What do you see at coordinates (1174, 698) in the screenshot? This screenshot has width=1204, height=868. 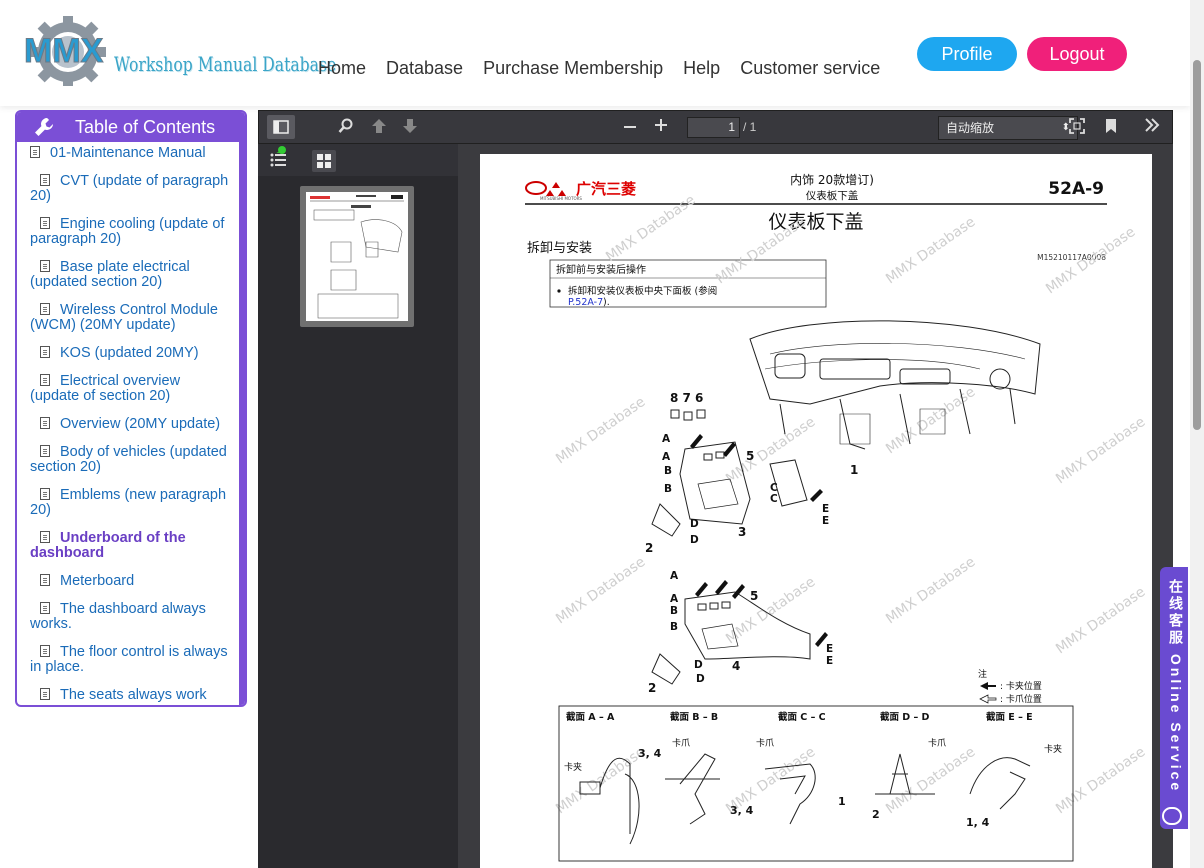 I see `online-service-tab: 在线客服 Online Service` at bounding box center [1174, 698].